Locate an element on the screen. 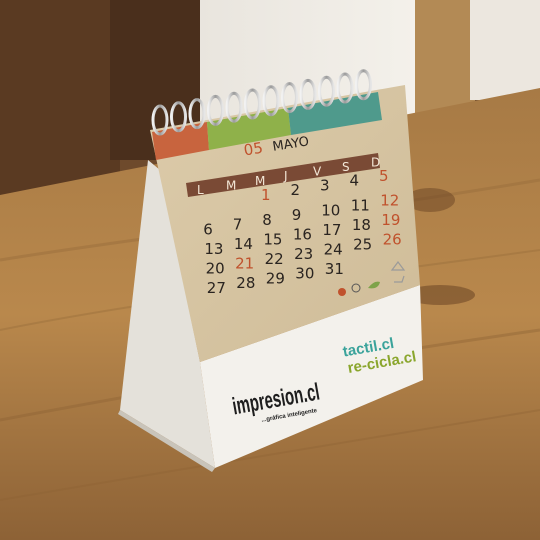  day-number: 15 is located at coordinates (272, 239).